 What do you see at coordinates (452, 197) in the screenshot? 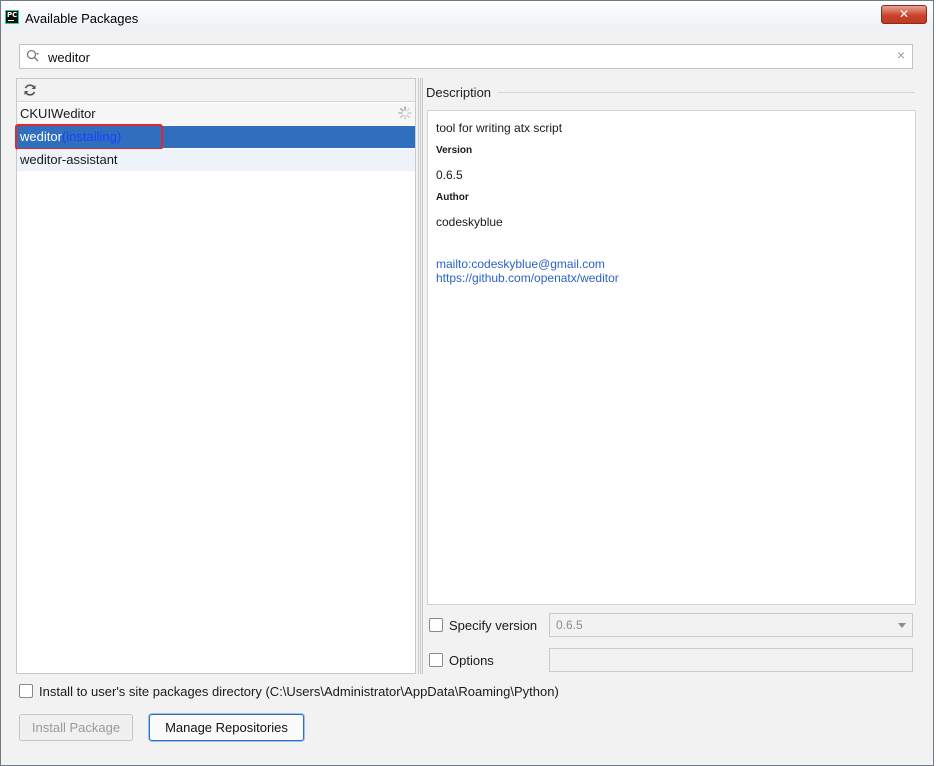
I see `author-label: Author` at bounding box center [452, 197].